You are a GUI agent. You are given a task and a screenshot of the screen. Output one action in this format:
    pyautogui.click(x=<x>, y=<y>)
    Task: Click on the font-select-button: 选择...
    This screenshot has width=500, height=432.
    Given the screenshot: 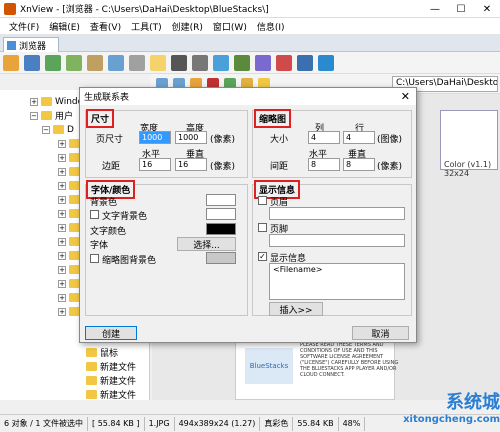 What is the action you would take?
    pyautogui.click(x=206, y=244)
    